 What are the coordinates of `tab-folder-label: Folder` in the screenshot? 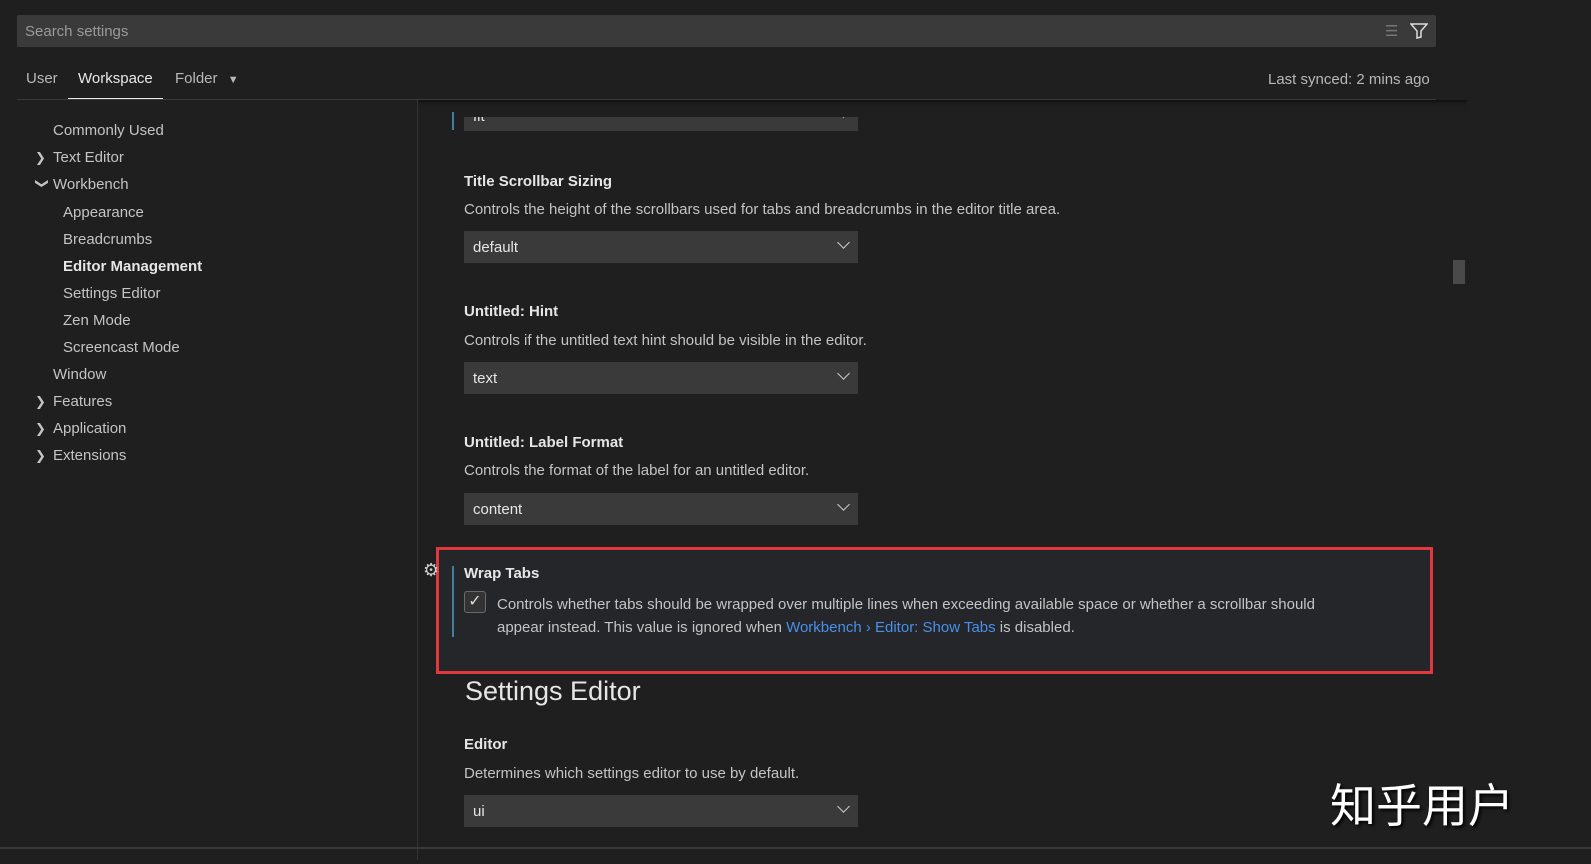 It's located at (196, 78).